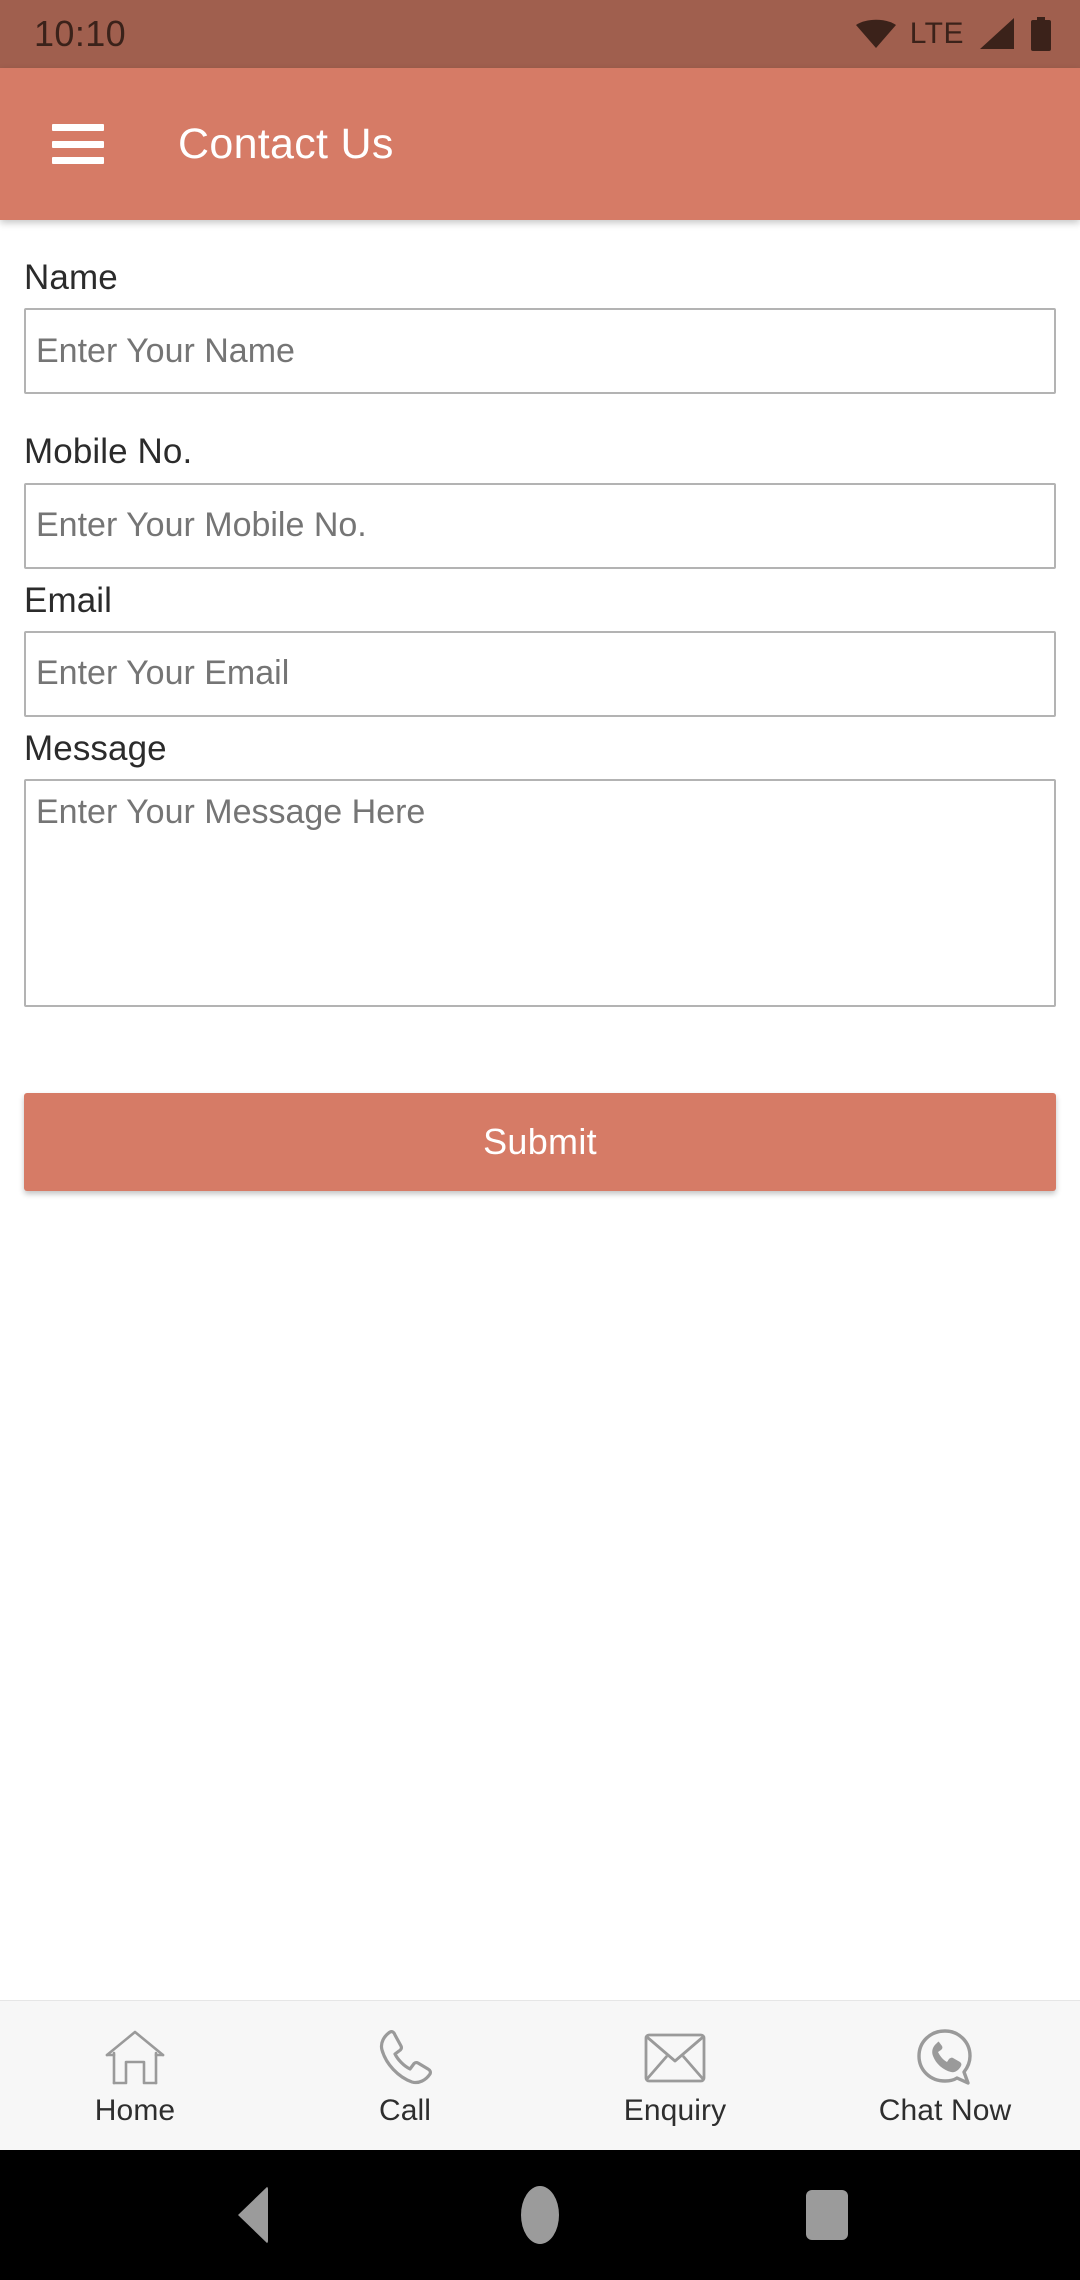 This screenshot has height=2280, width=1080. I want to click on email-input, so click(540, 673).